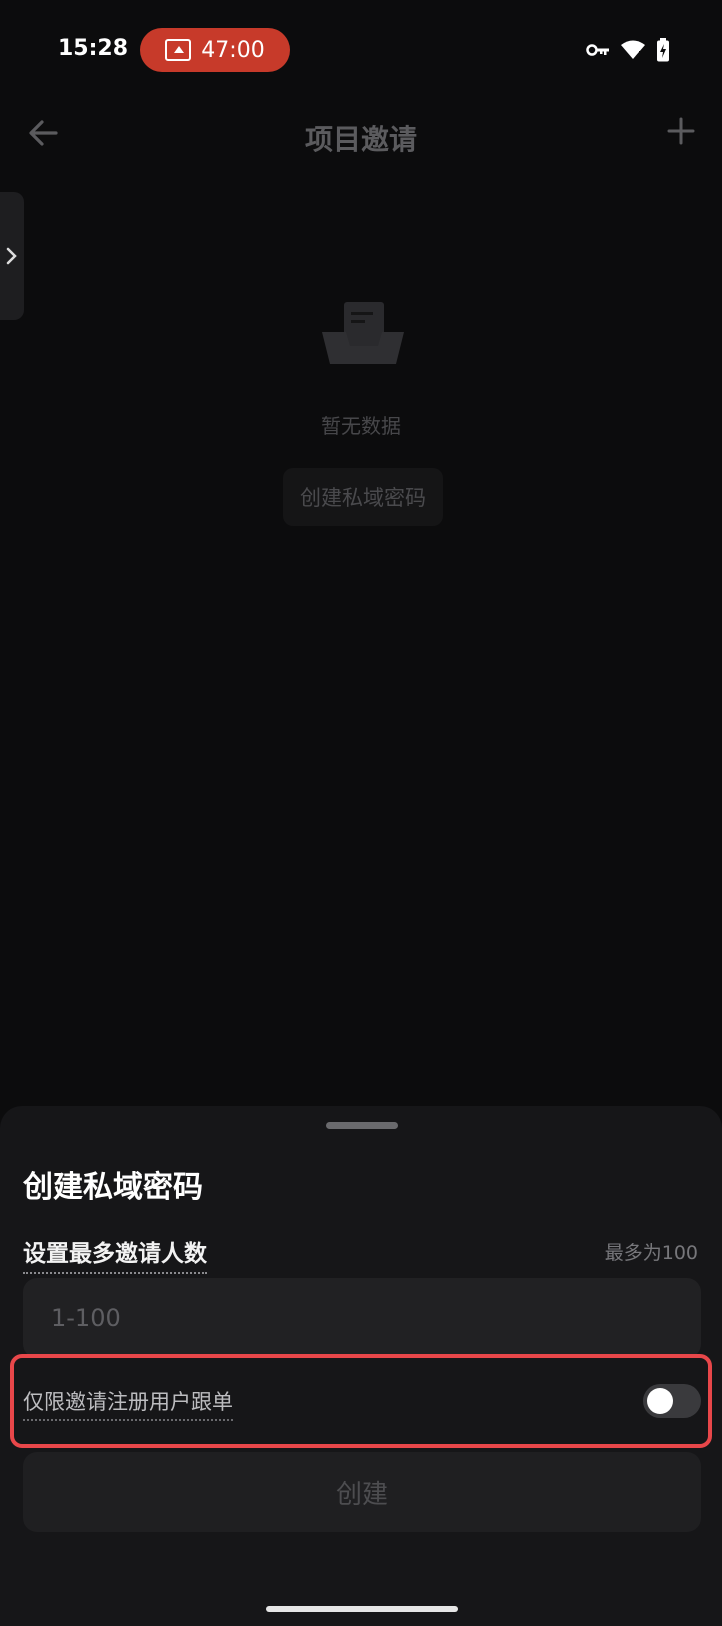 This screenshot has width=722, height=1626. What do you see at coordinates (362, 1125) in the screenshot?
I see `sheet-drag-handle` at bounding box center [362, 1125].